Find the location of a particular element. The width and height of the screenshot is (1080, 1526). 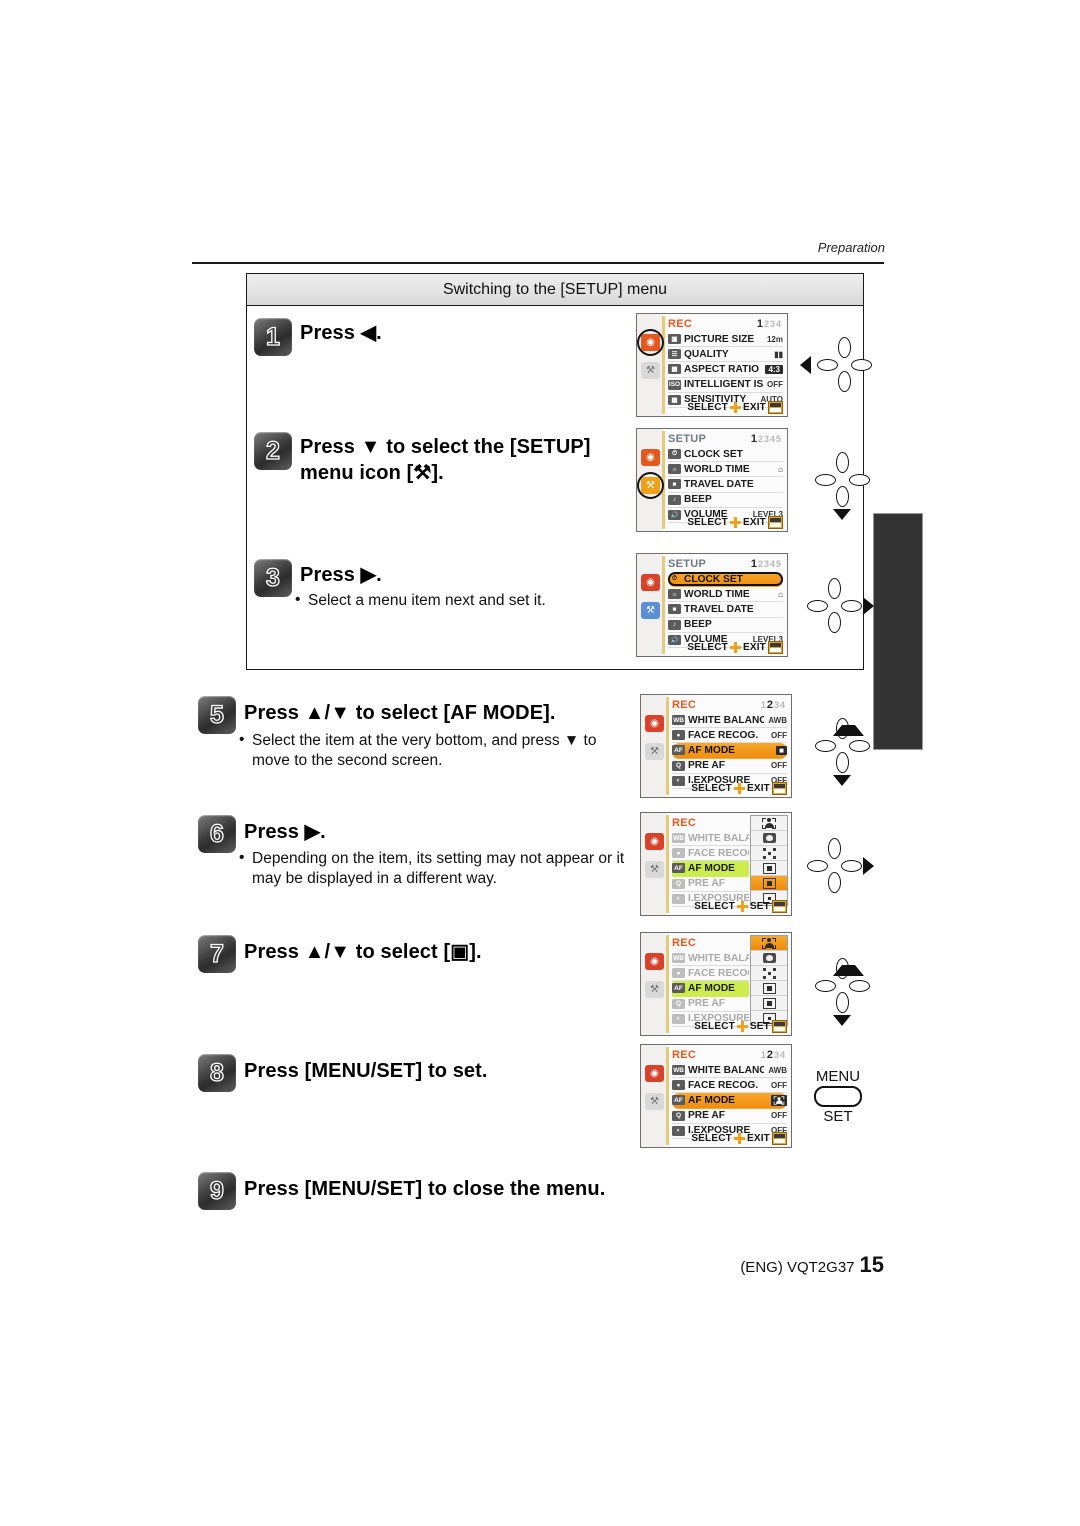

menu-row-selected: ⏱ CLOCK SET is located at coordinates (725, 580).